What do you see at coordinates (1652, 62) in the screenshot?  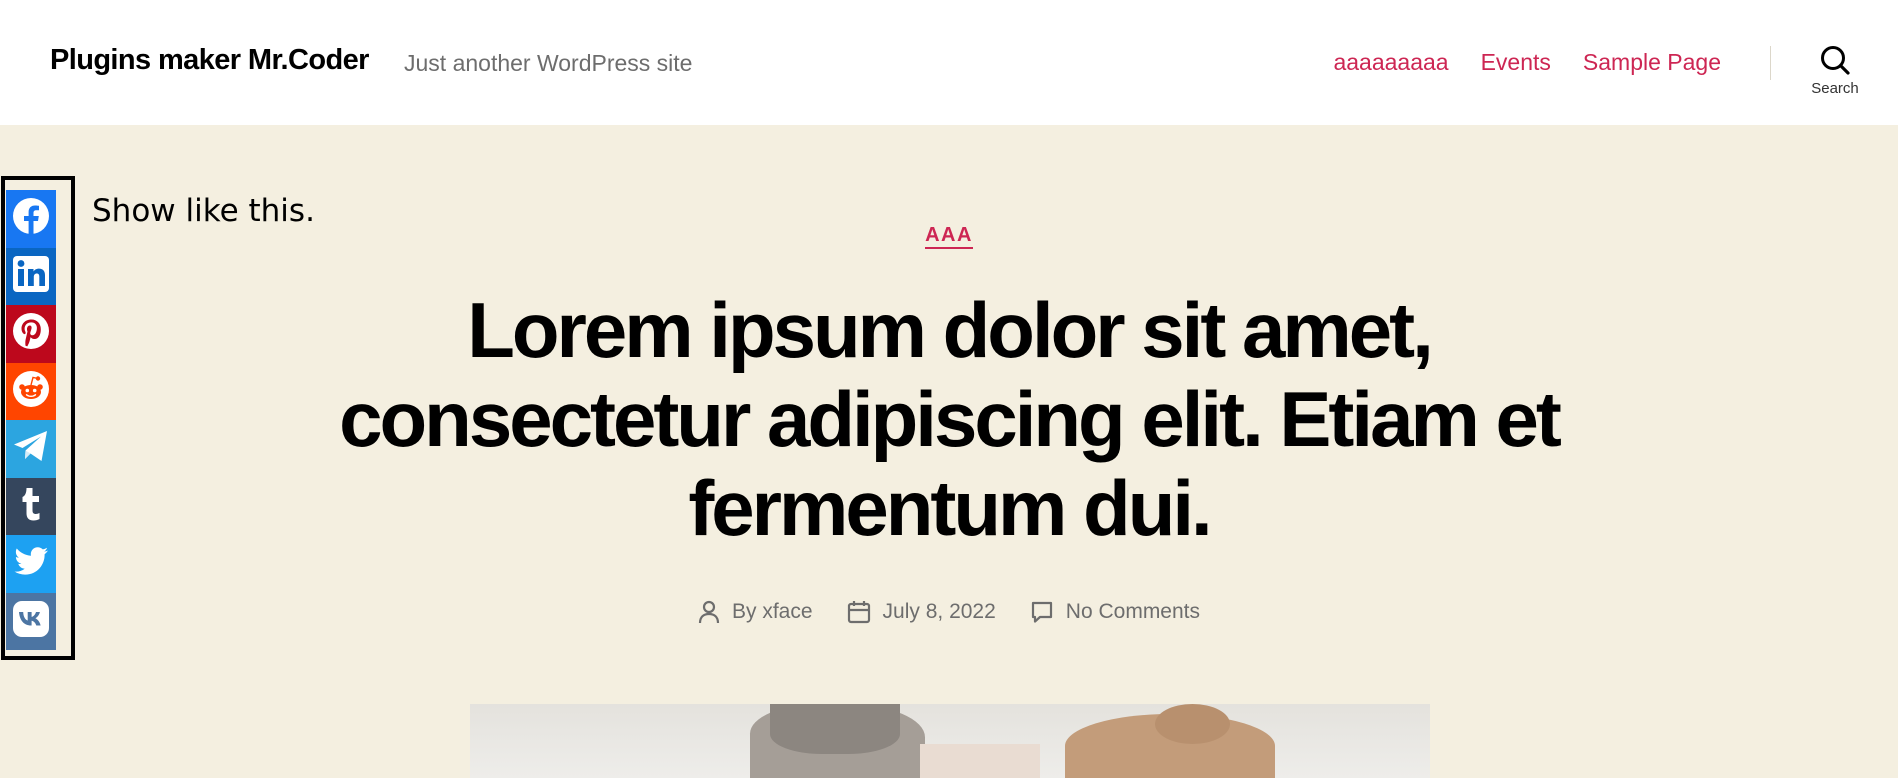 I see `nav-item-sample-page: Sample Page` at bounding box center [1652, 62].